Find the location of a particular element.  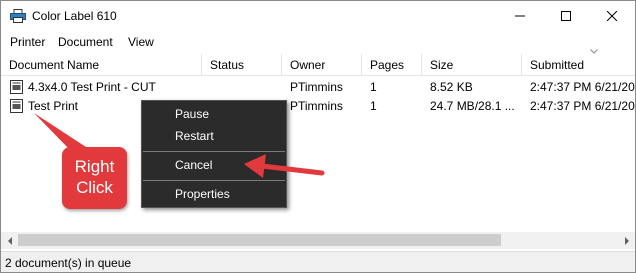

row-document-name: Test Print is located at coordinates (53, 106).